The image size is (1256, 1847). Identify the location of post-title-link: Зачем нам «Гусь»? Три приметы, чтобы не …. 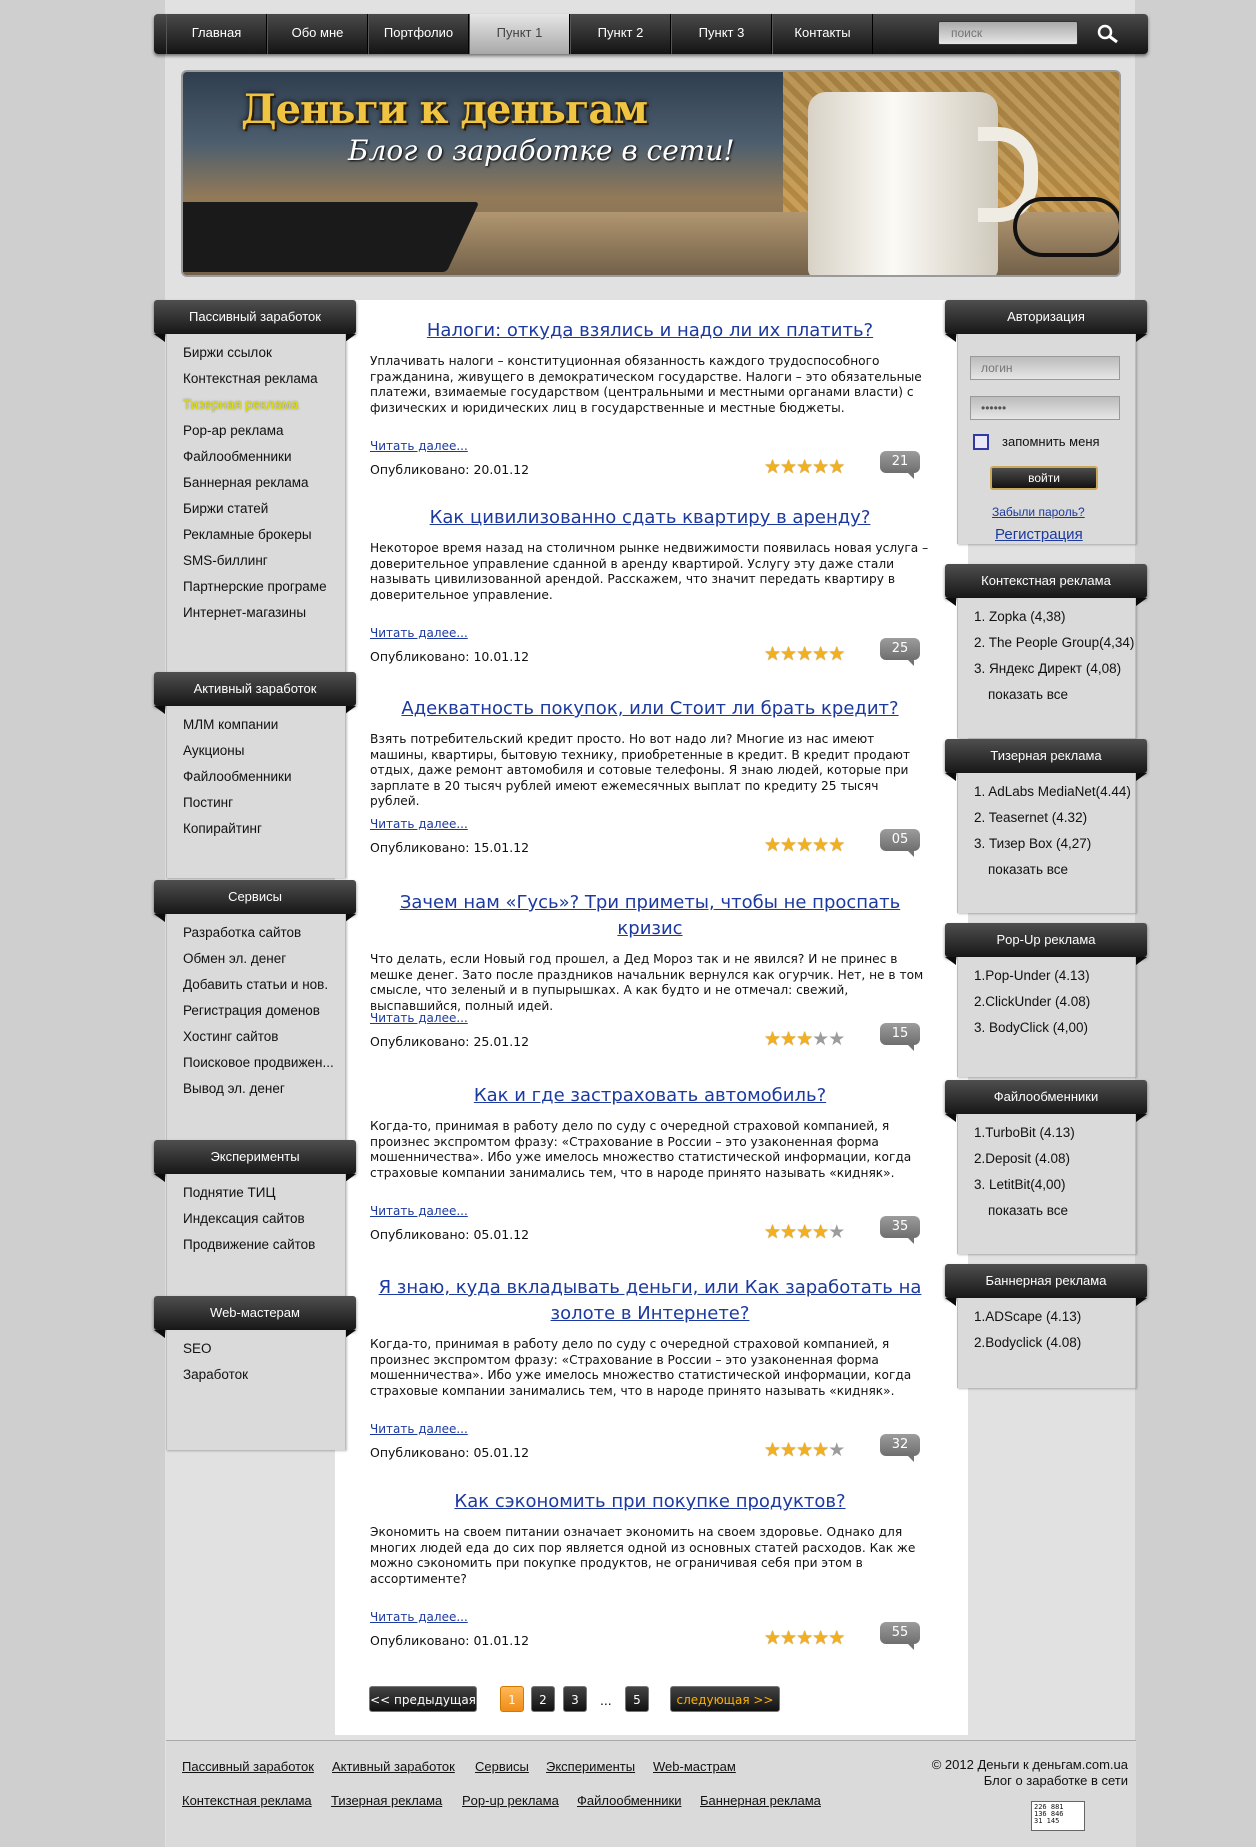
(650, 916).